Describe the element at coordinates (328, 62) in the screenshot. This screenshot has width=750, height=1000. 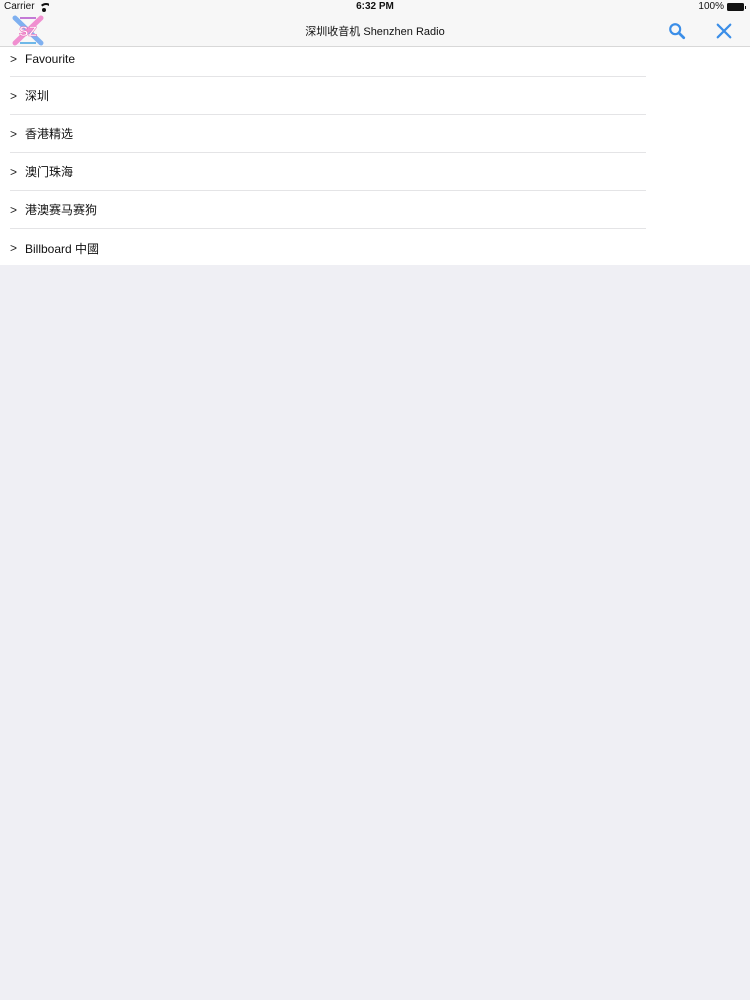
I see `list-item-favourite: > Favourite` at that location.